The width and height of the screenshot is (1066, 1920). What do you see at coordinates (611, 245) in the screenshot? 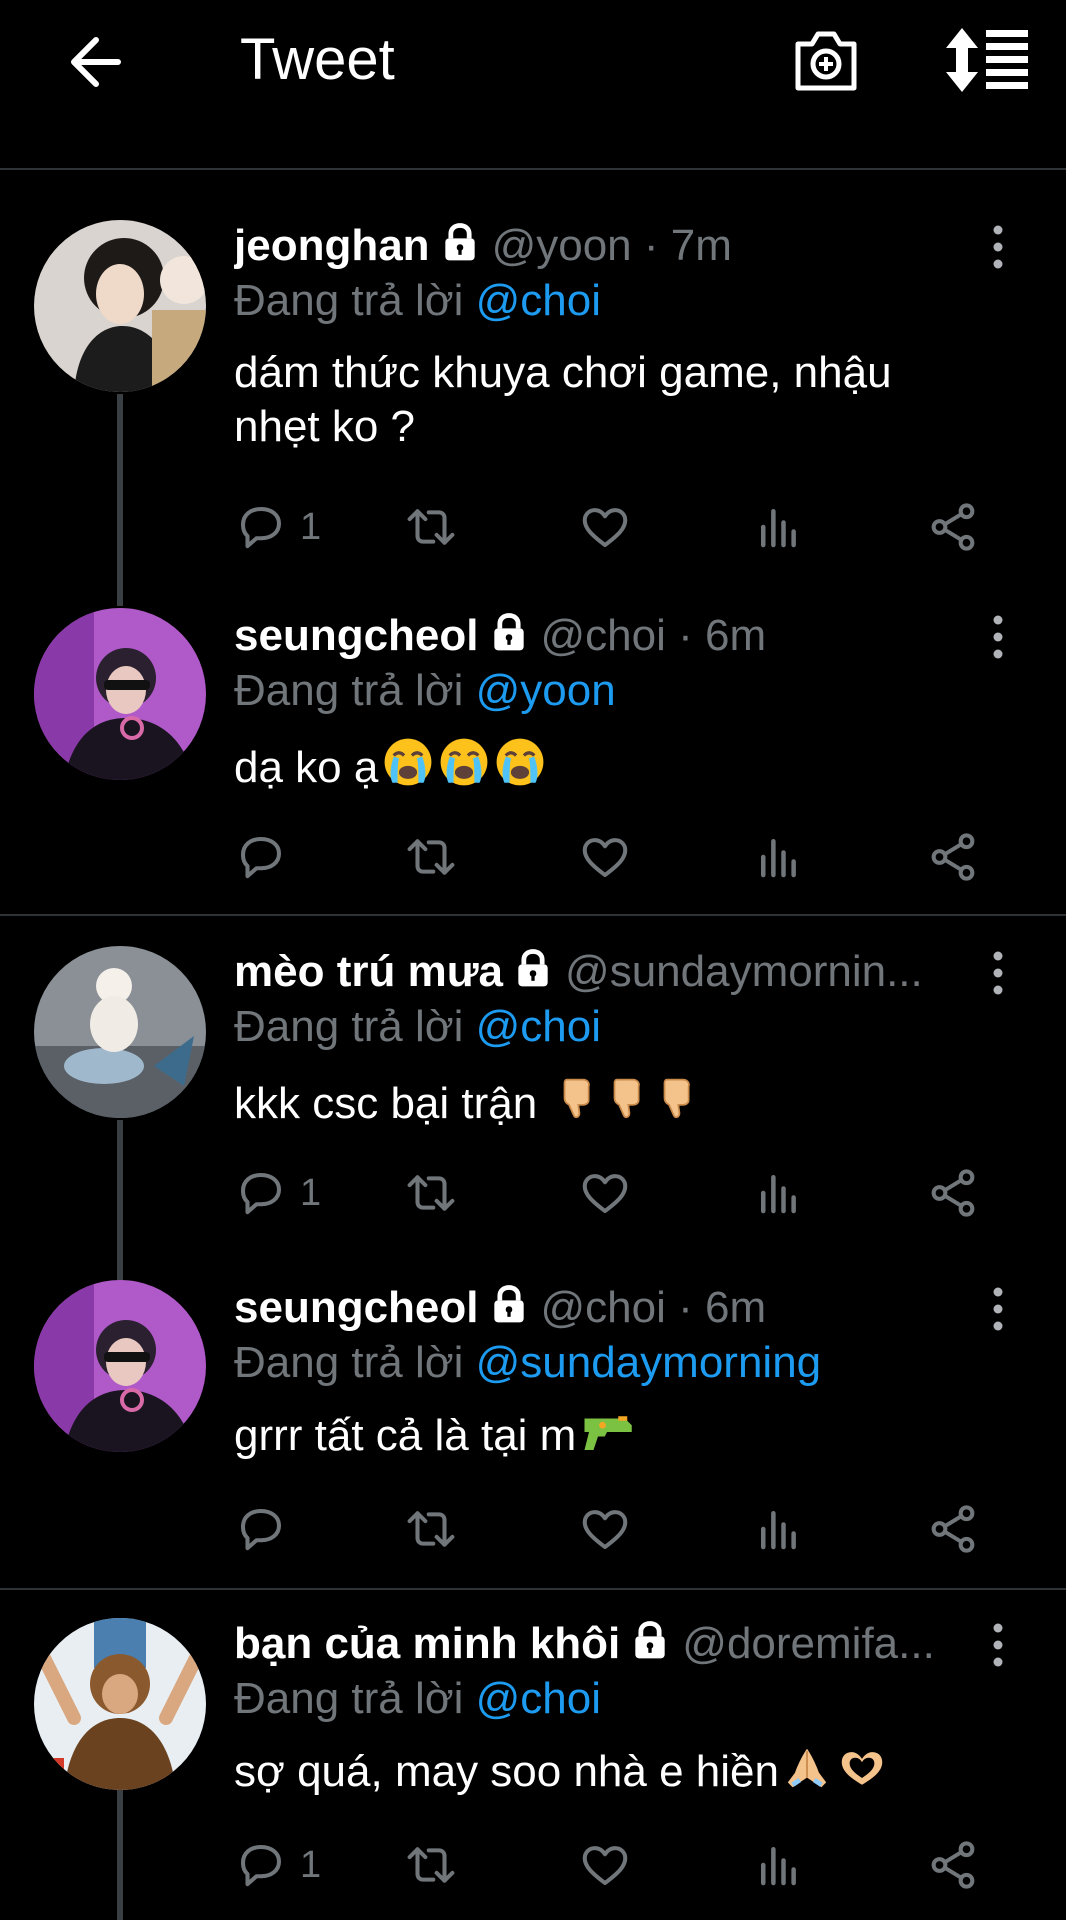
I see `handle-time: @yoon · 7m` at bounding box center [611, 245].